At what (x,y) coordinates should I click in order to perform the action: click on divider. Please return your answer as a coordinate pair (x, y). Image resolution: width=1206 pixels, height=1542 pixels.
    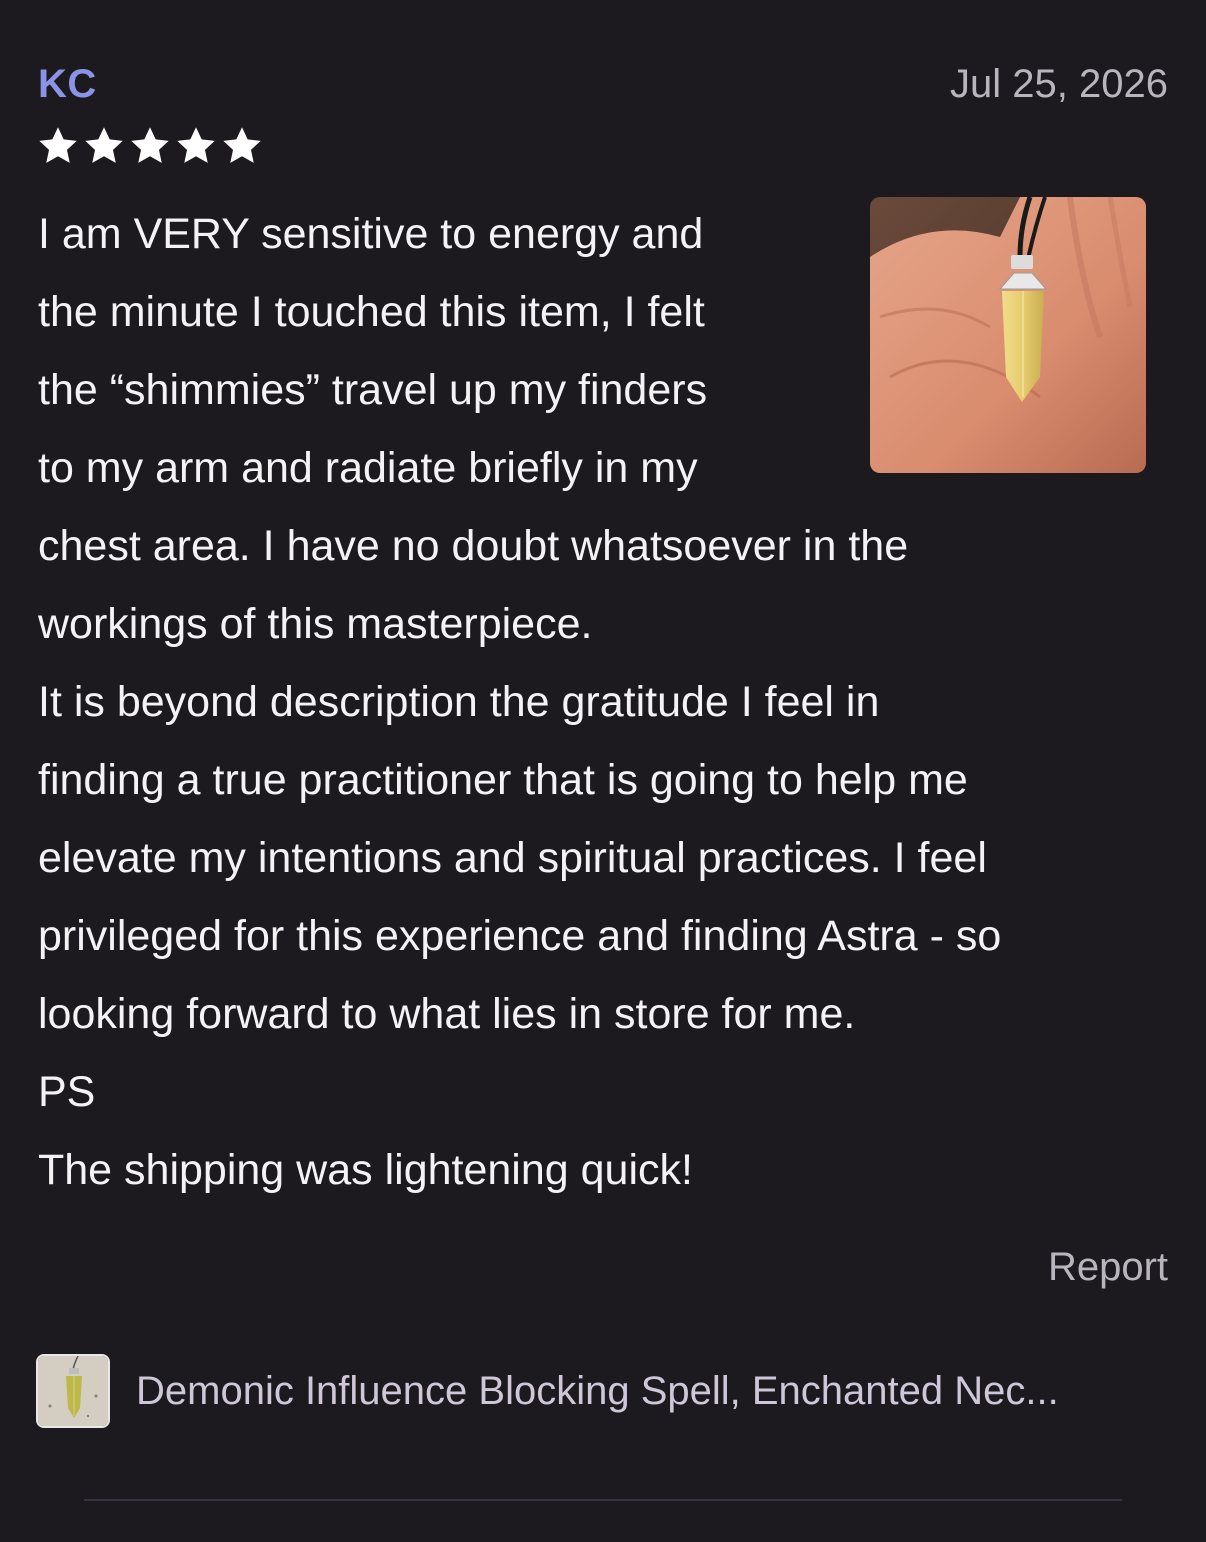
    Looking at the image, I should click on (603, 1500).